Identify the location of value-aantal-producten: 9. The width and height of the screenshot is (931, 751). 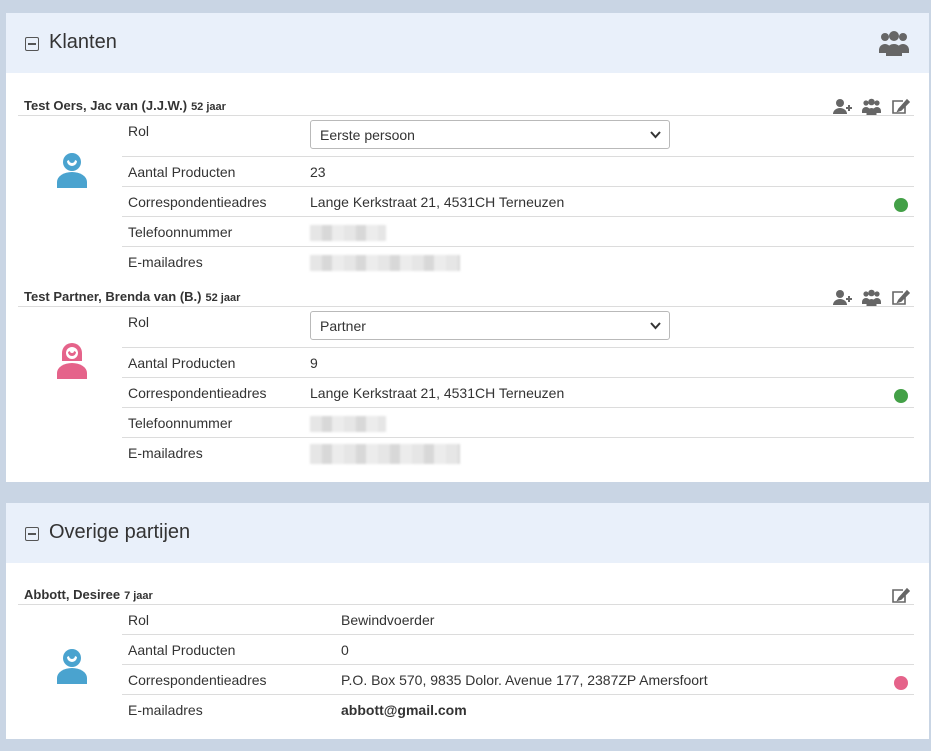
(314, 363).